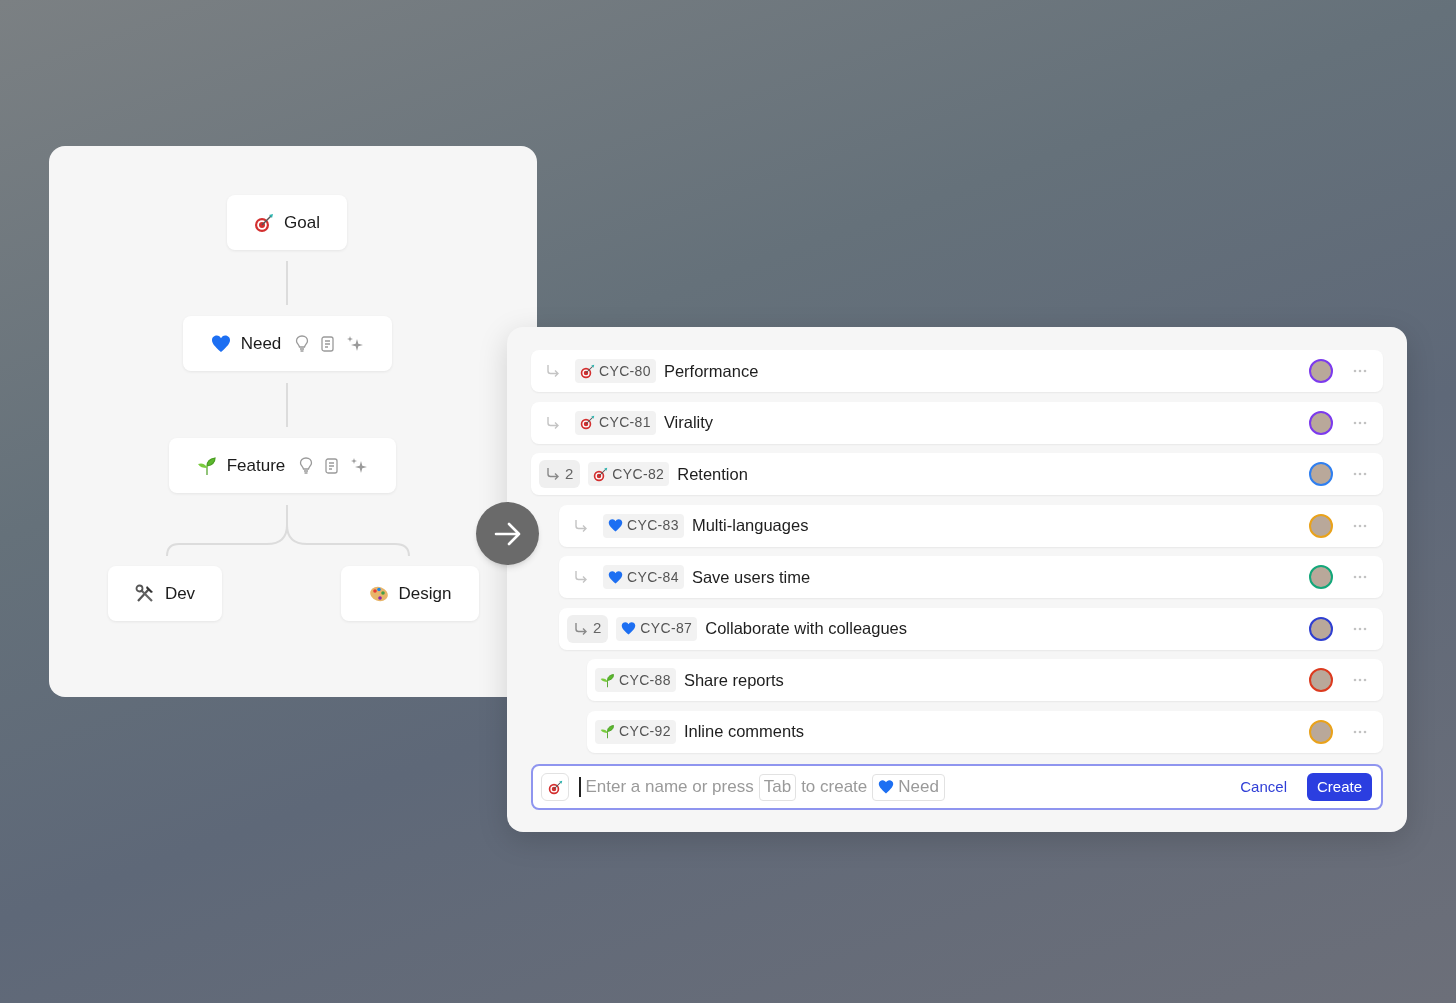 The height and width of the screenshot is (1003, 1456). I want to click on hierarchy-node: Goal, so click(287, 222).